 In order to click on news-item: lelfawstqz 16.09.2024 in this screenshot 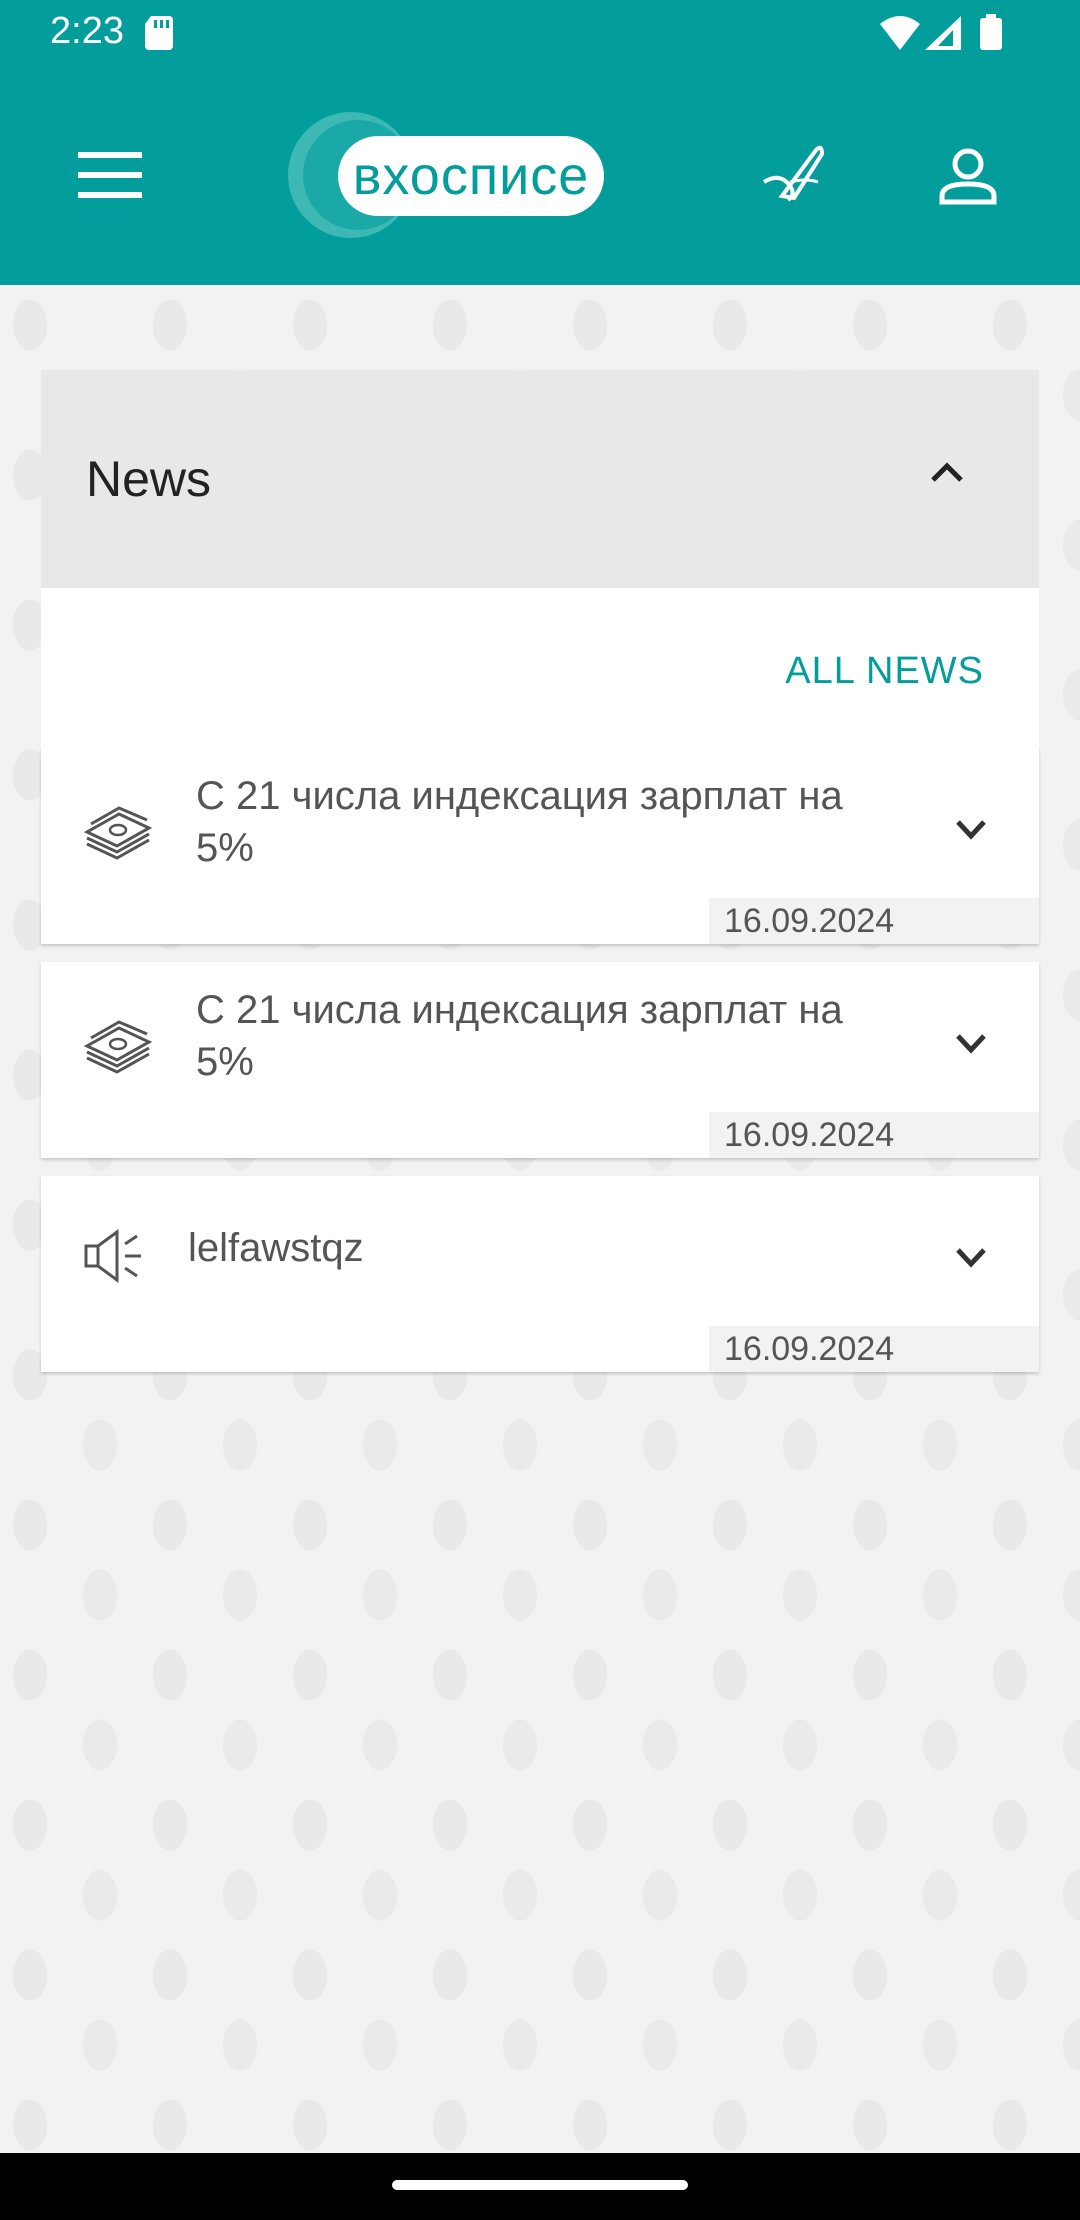, I will do `click(540, 1274)`.